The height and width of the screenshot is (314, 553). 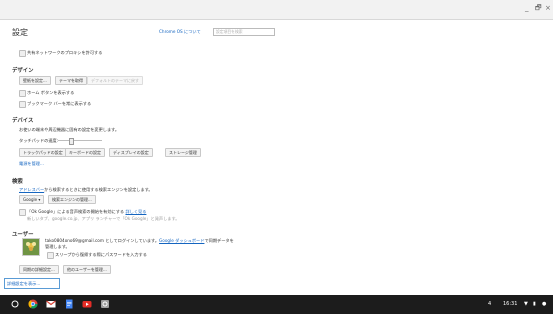 I want to click on close-button: ×, so click(x=548, y=8).